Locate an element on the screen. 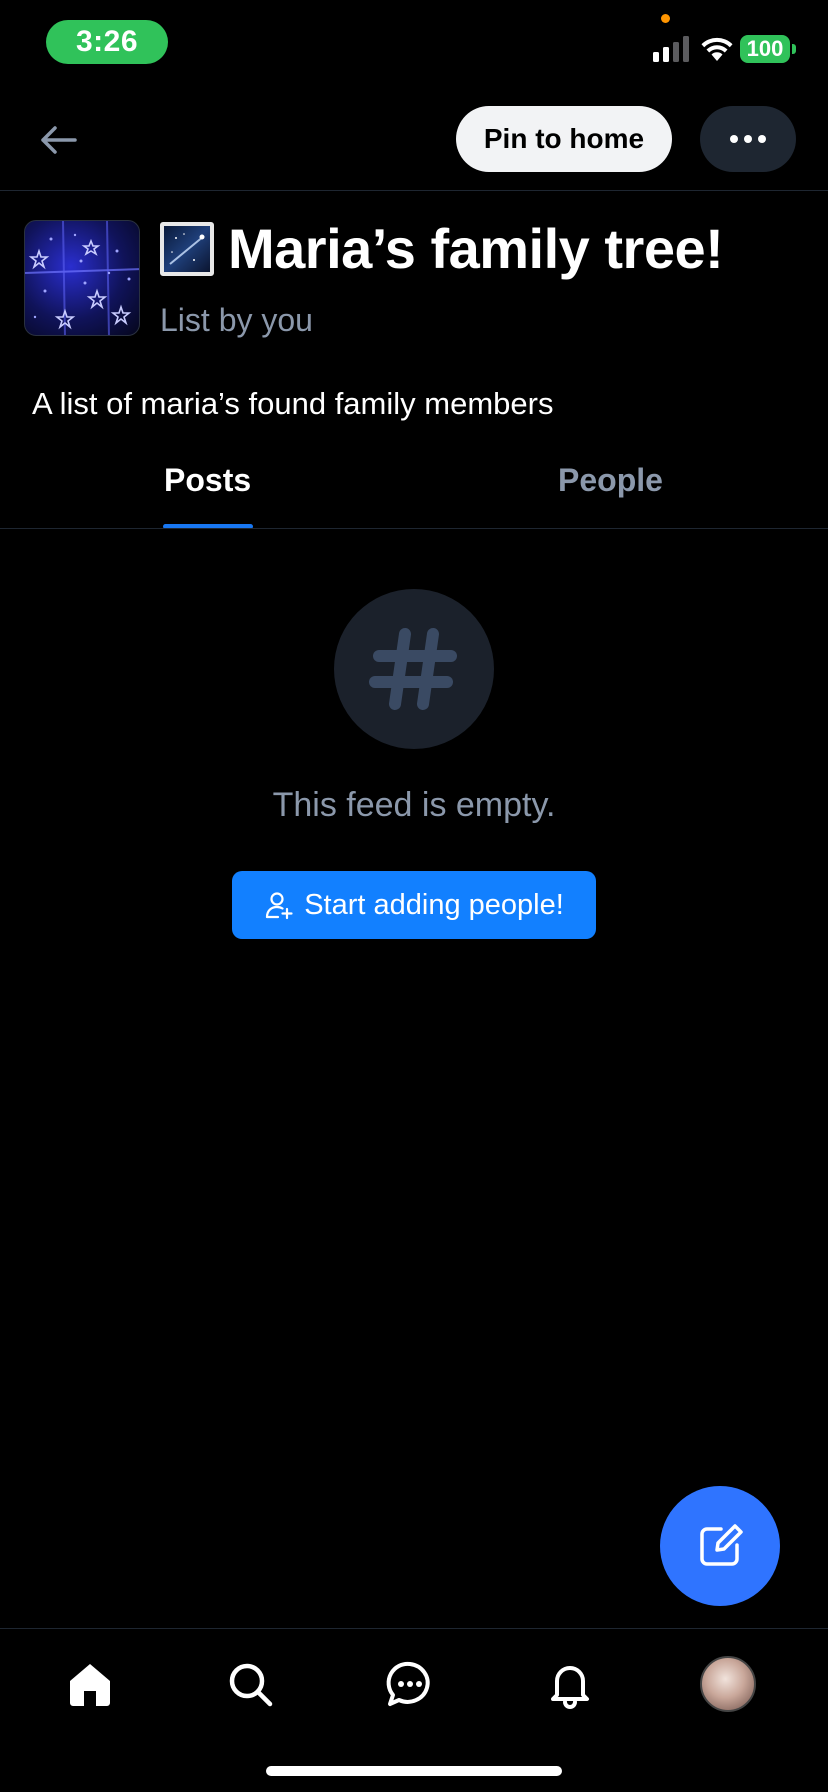 The height and width of the screenshot is (1792, 828). empty-feed-illustration is located at coordinates (414, 669).